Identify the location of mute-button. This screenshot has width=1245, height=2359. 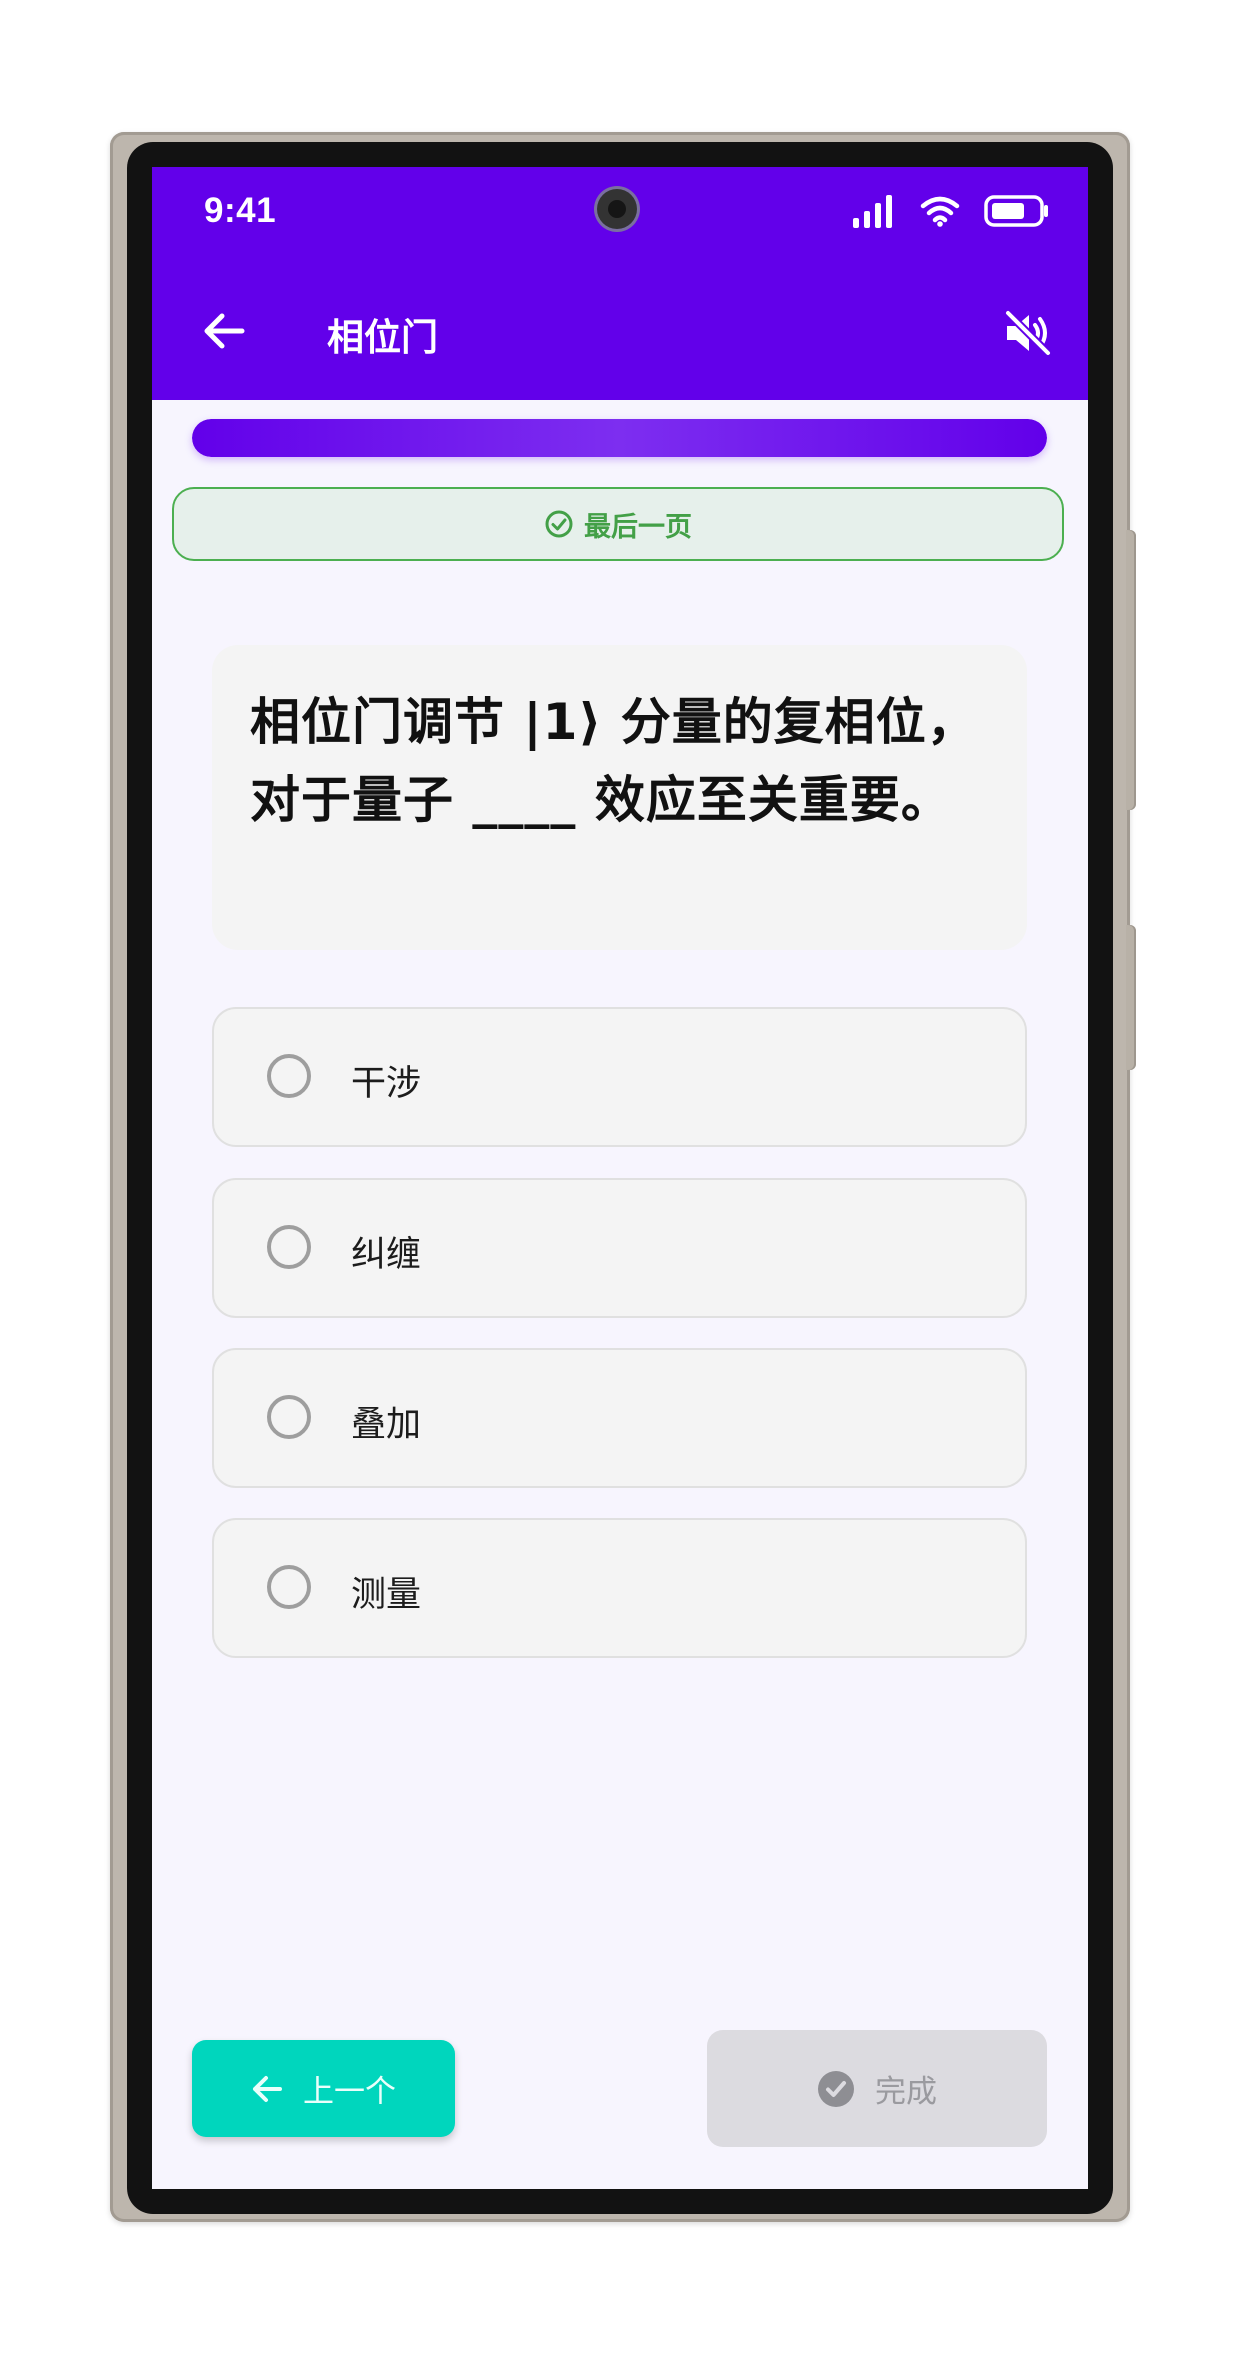
(1028, 333).